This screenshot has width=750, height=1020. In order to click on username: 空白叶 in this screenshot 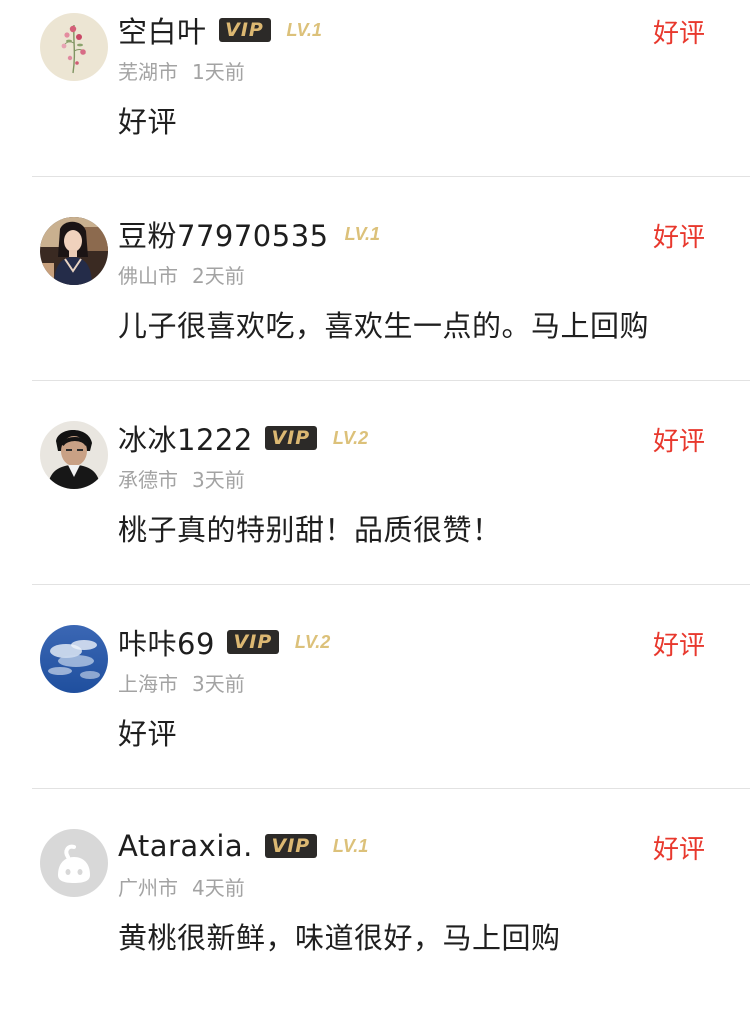, I will do `click(162, 30)`.